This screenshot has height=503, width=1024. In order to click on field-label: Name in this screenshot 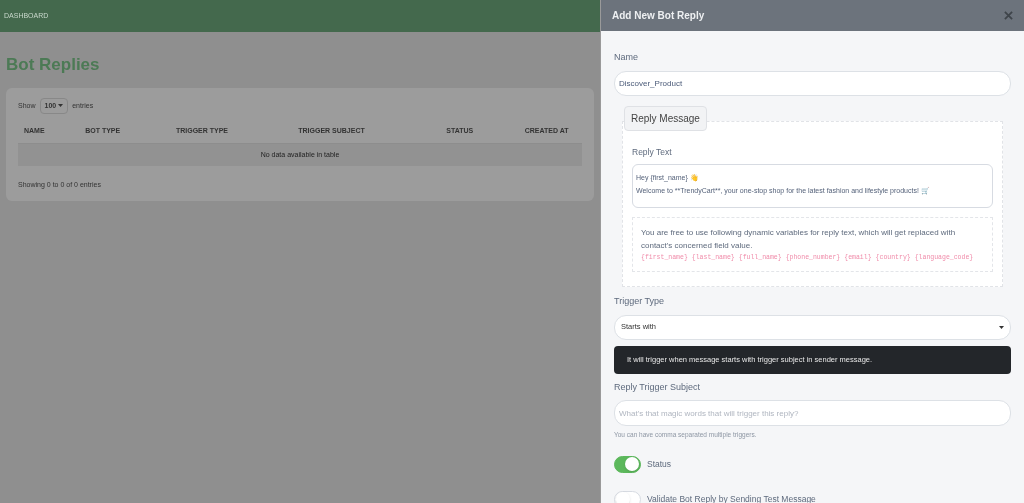, I will do `click(626, 57)`.